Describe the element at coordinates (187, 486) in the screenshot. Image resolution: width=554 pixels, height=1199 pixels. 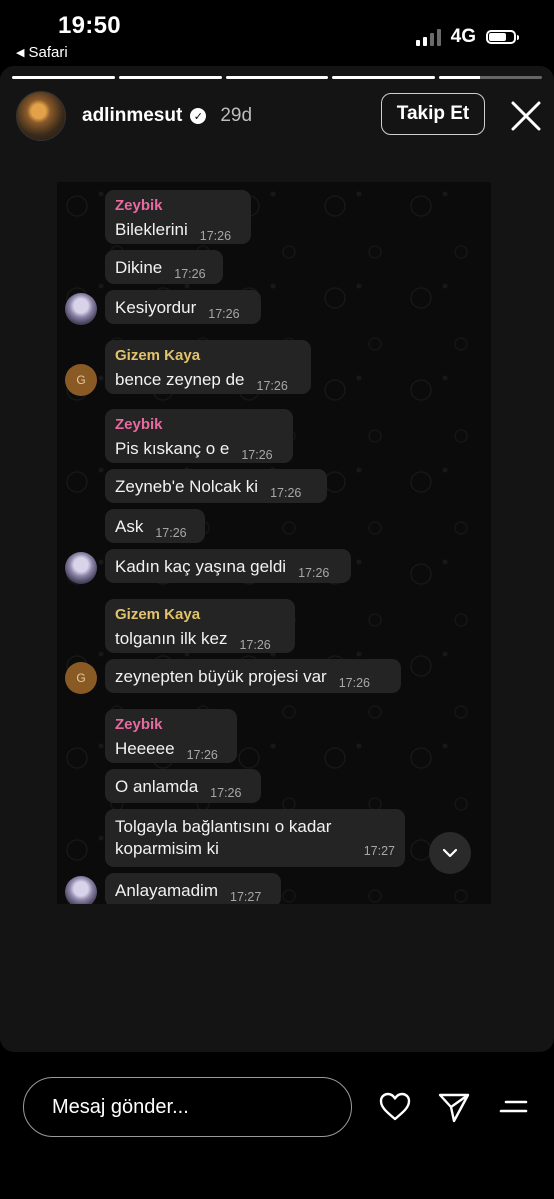
I see `message-text: Zeyneb'e Nolcak ki` at that location.